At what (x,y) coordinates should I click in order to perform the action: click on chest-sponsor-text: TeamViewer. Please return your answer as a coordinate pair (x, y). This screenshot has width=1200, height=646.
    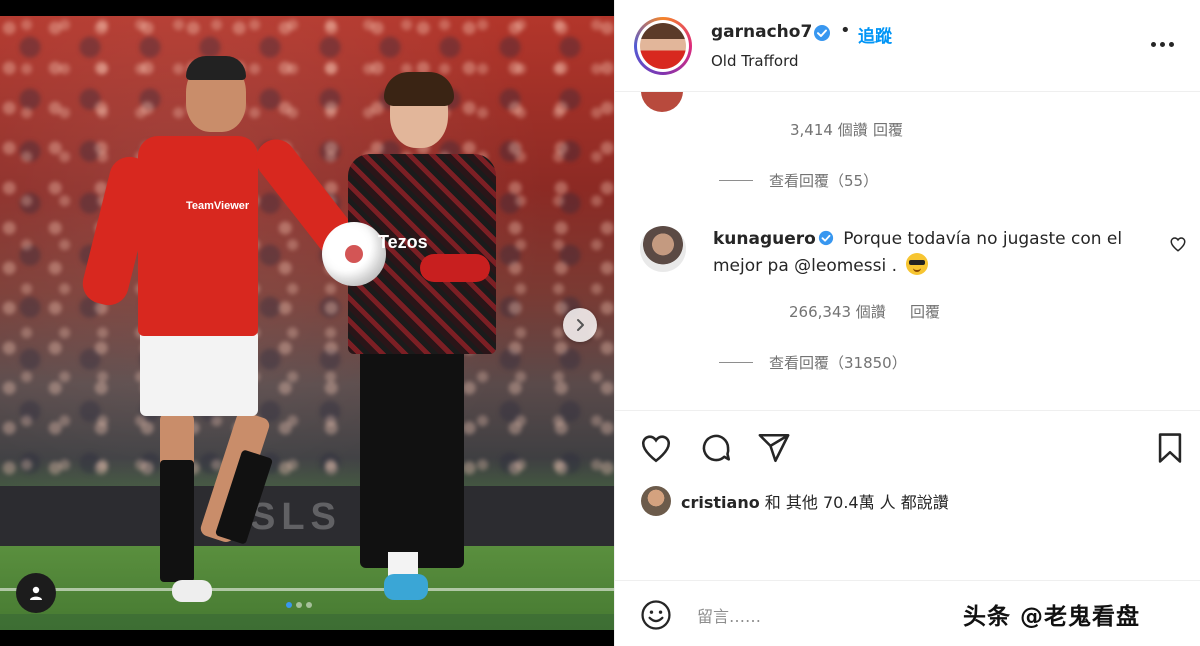
    Looking at the image, I should click on (218, 206).